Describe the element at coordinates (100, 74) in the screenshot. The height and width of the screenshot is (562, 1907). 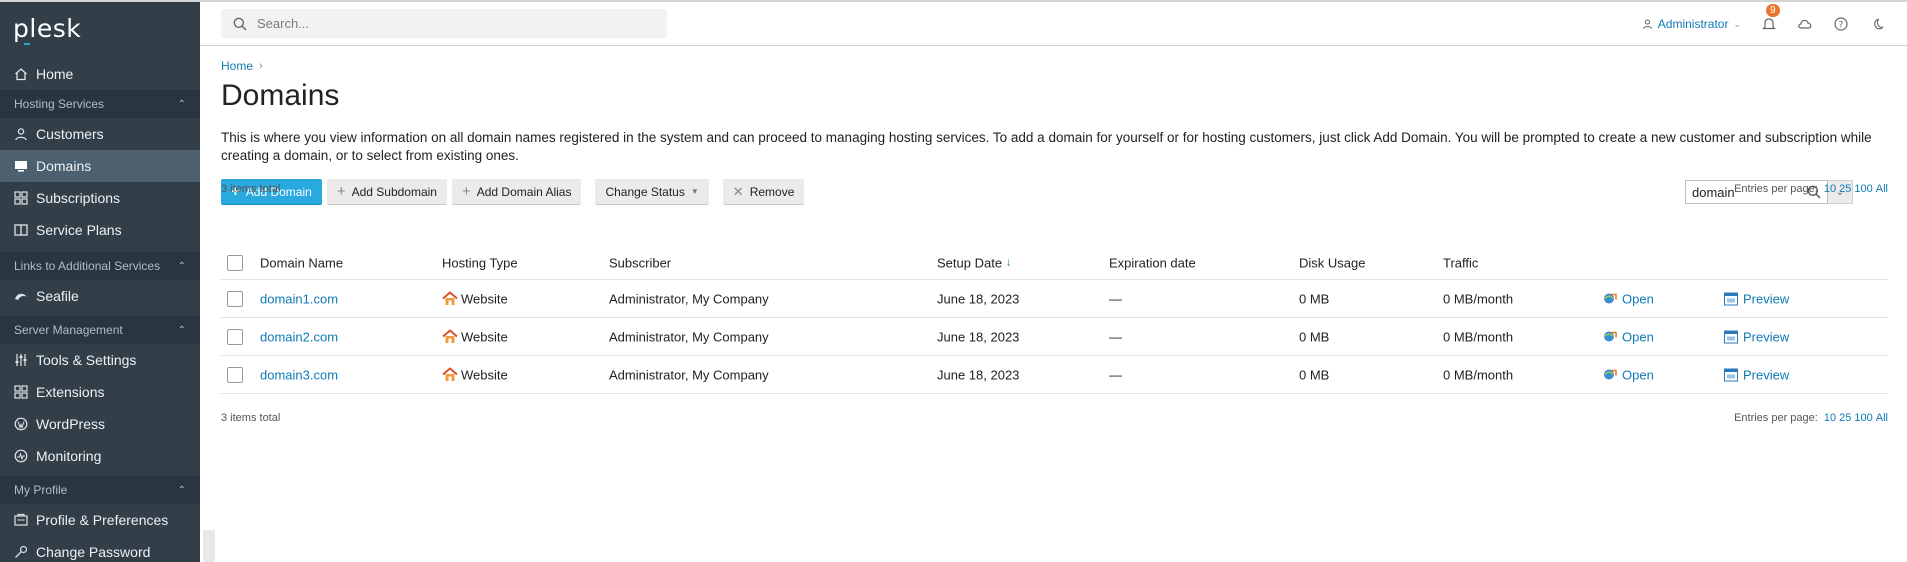
I see `sidebar-item-home: Home` at that location.